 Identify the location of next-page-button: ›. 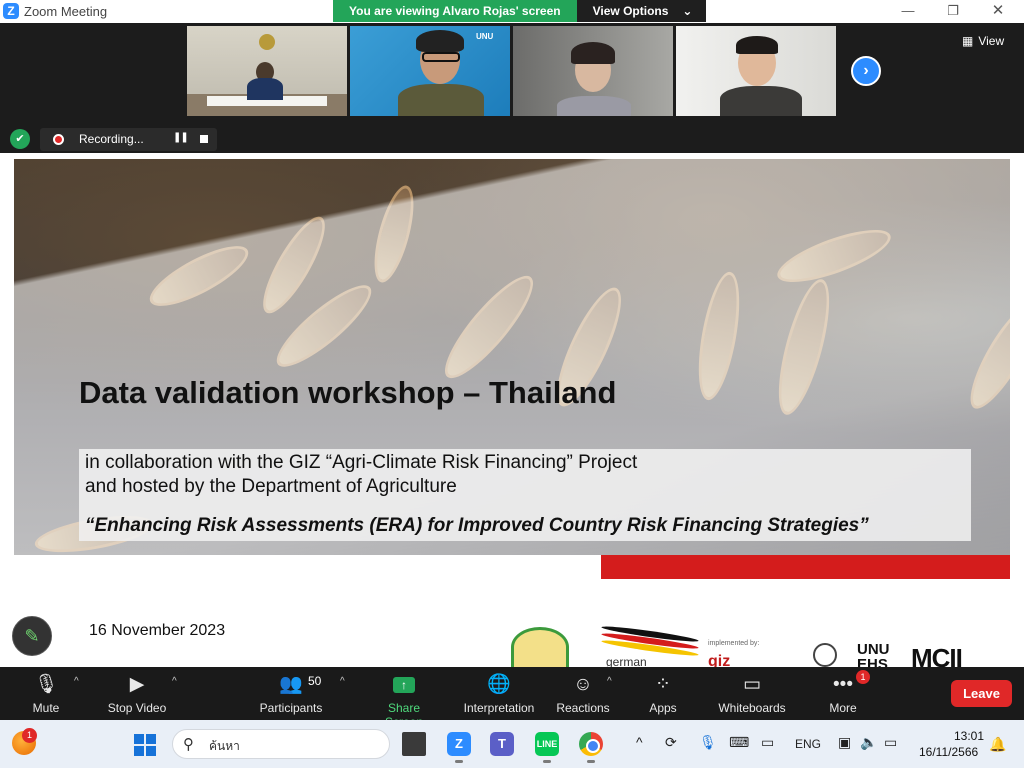
(866, 71).